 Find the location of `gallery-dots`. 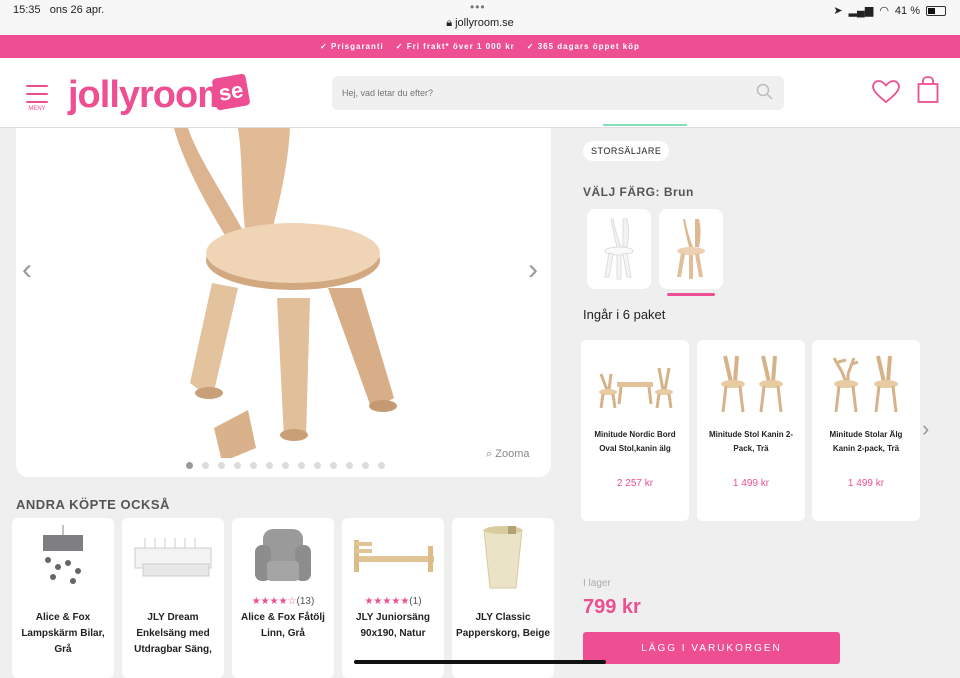

gallery-dots is located at coordinates (285, 465).